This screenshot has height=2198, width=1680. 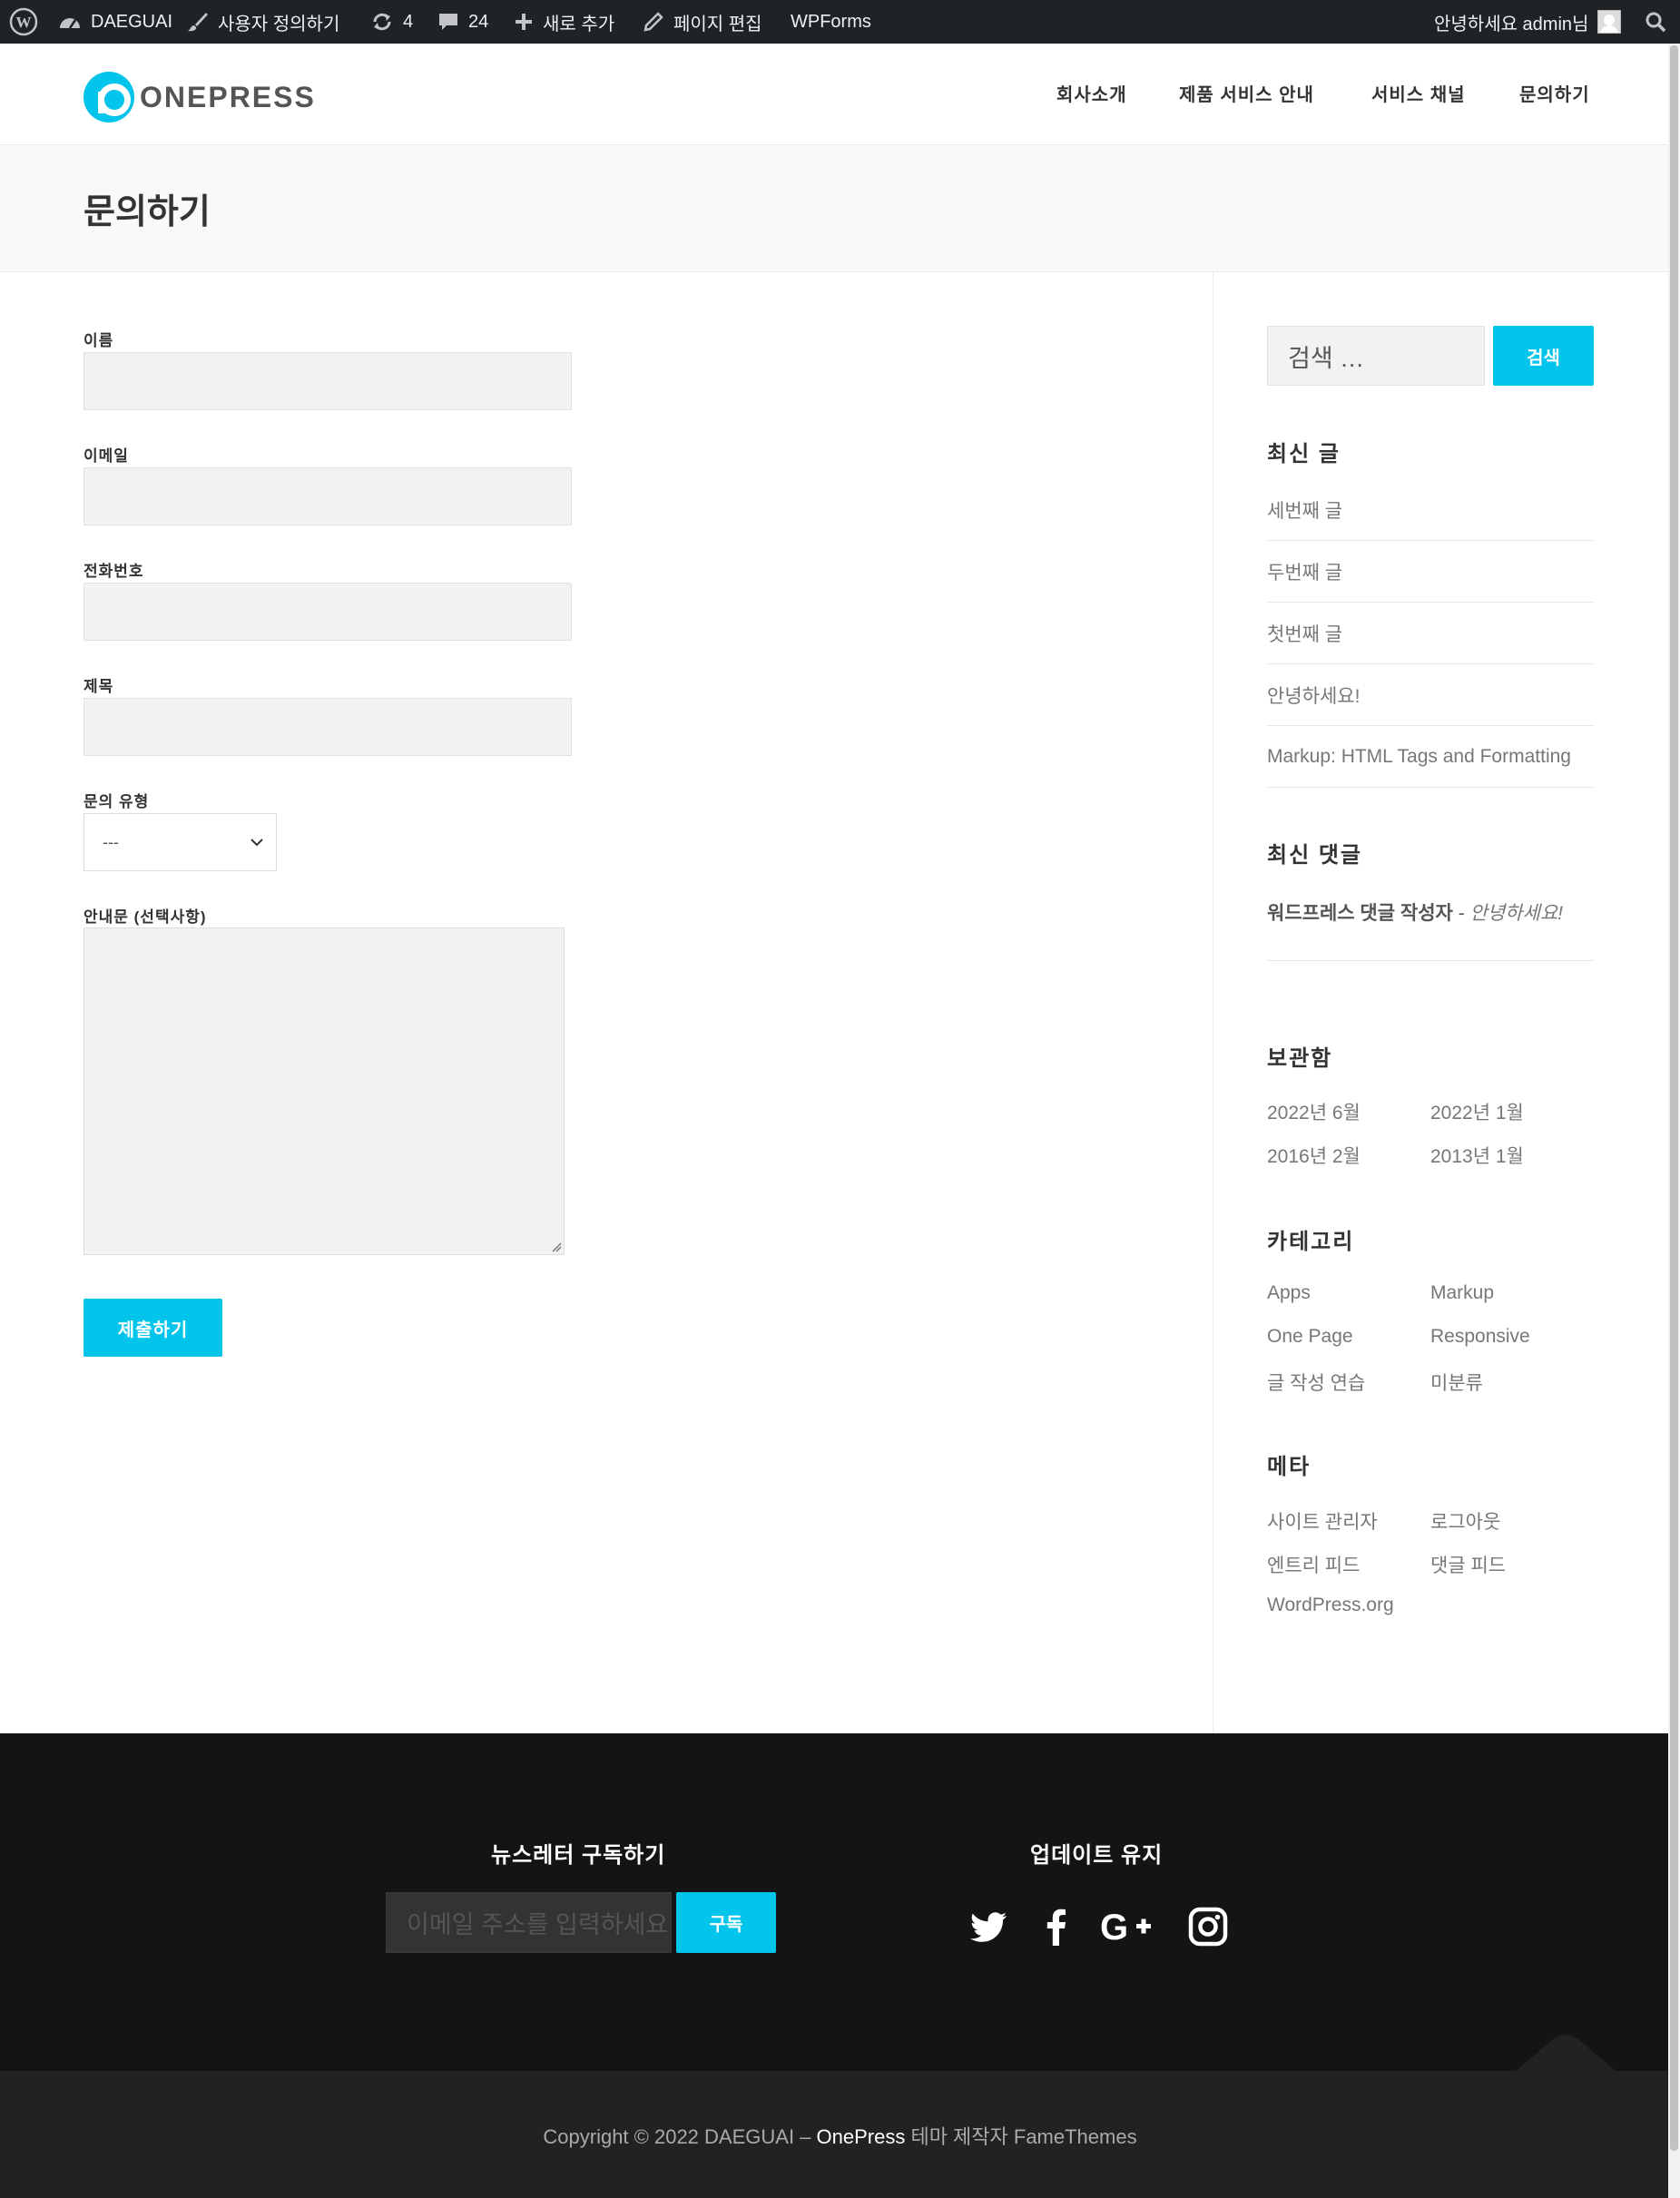 I want to click on new-content-link: 새로 추가, so click(x=564, y=22).